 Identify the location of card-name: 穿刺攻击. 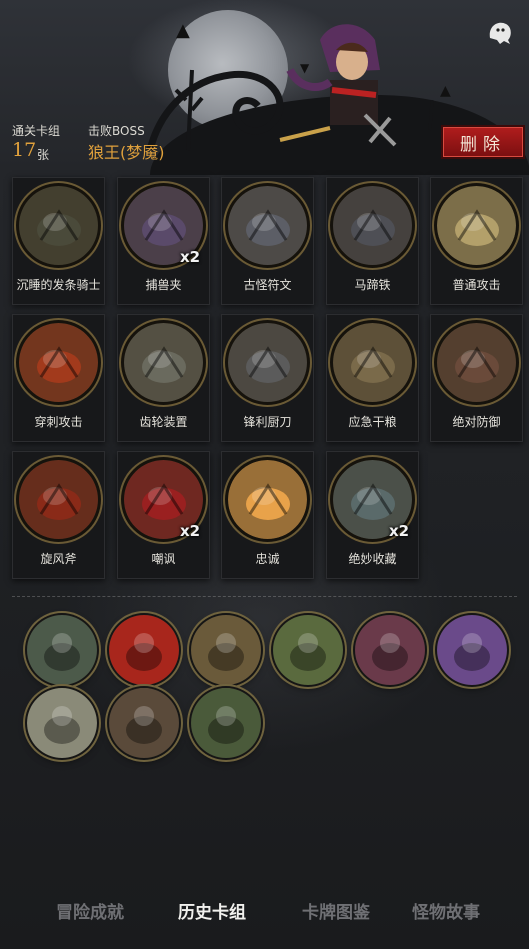
(58, 422).